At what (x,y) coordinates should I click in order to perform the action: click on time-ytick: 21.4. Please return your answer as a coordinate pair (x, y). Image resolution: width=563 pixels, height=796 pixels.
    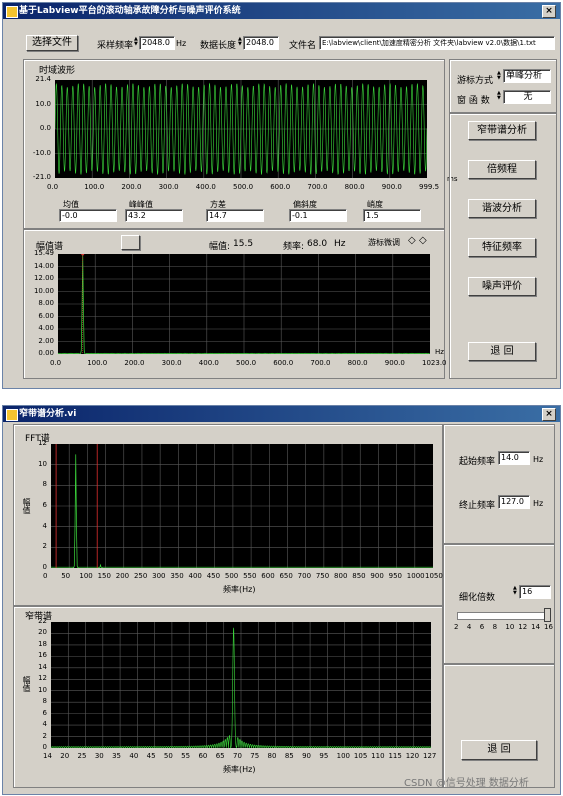
    Looking at the image, I should click on (43, 79).